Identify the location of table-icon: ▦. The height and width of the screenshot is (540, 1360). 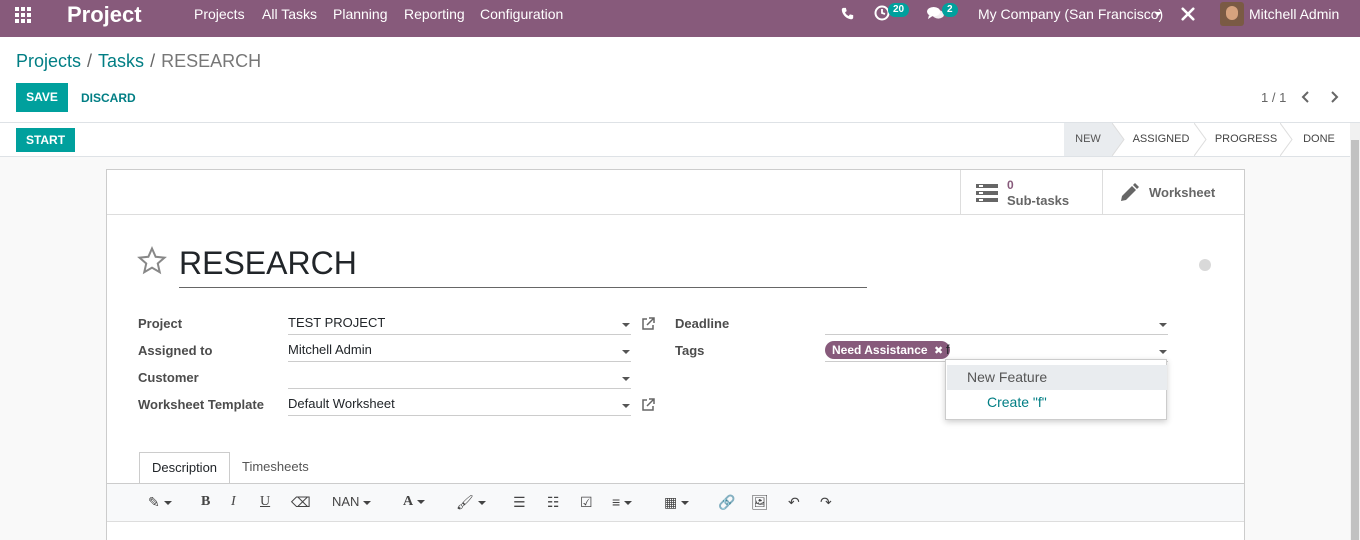
(677, 502).